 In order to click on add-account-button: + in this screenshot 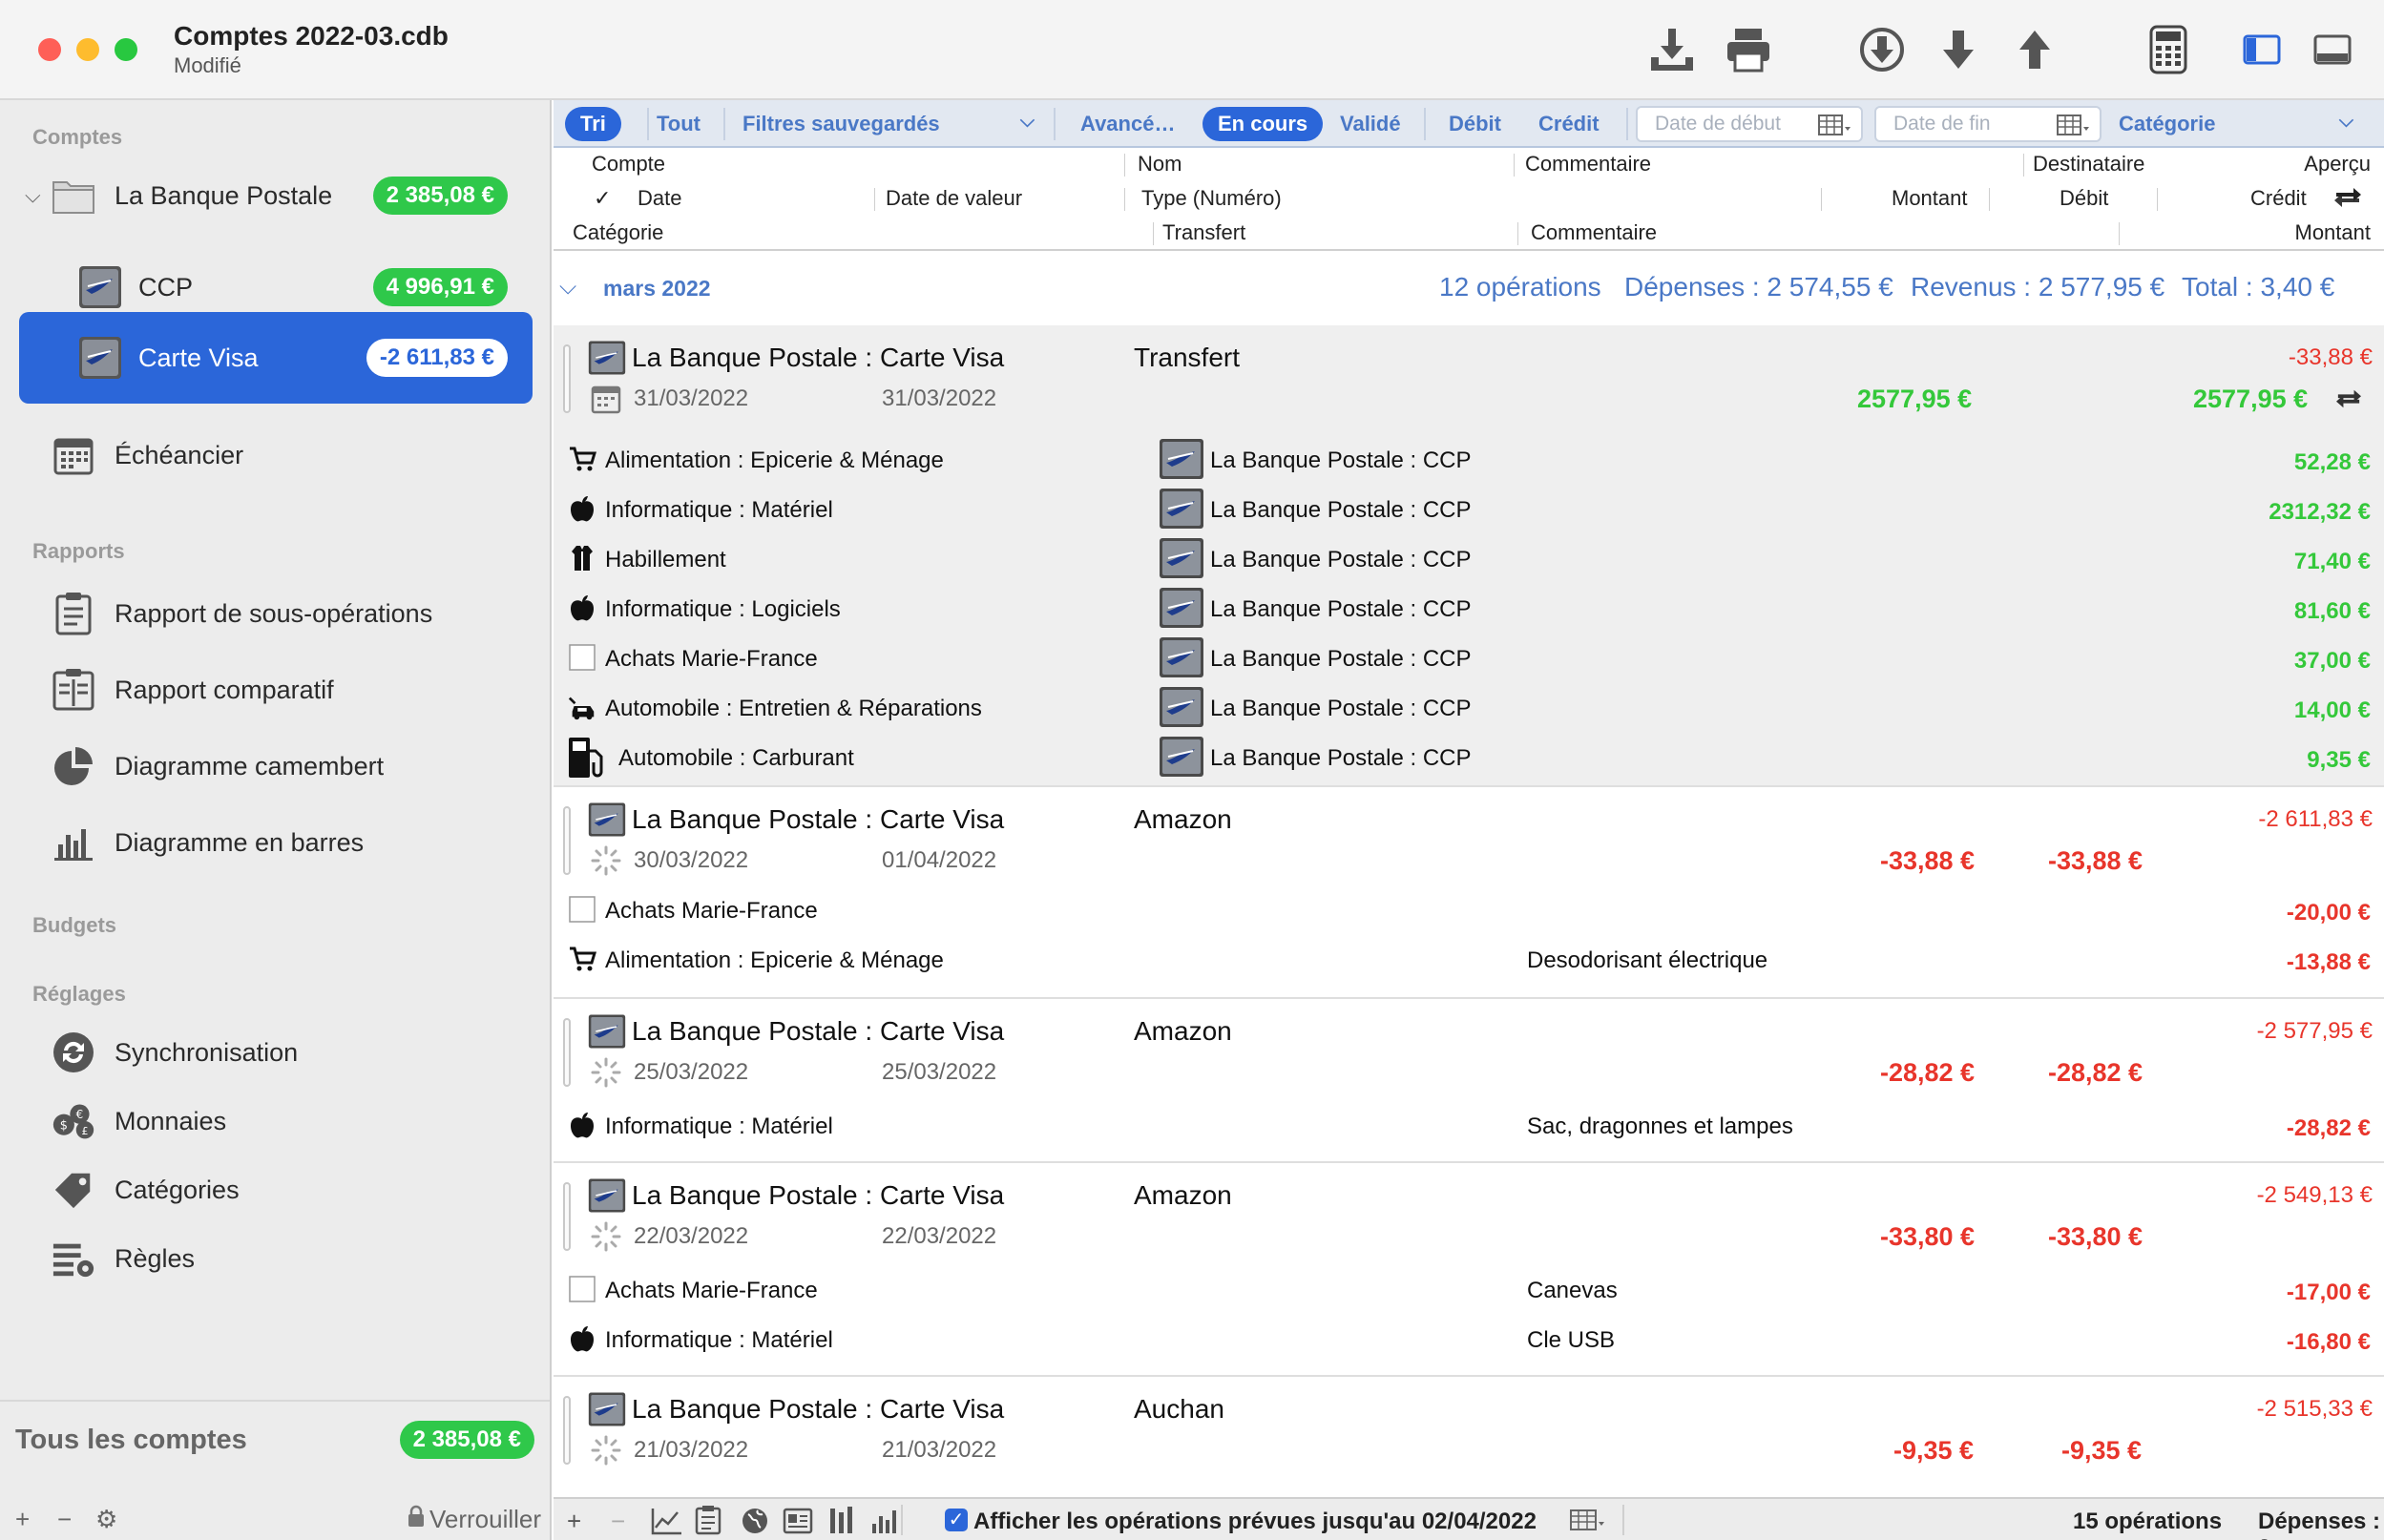, I will do `click(22, 1519)`.